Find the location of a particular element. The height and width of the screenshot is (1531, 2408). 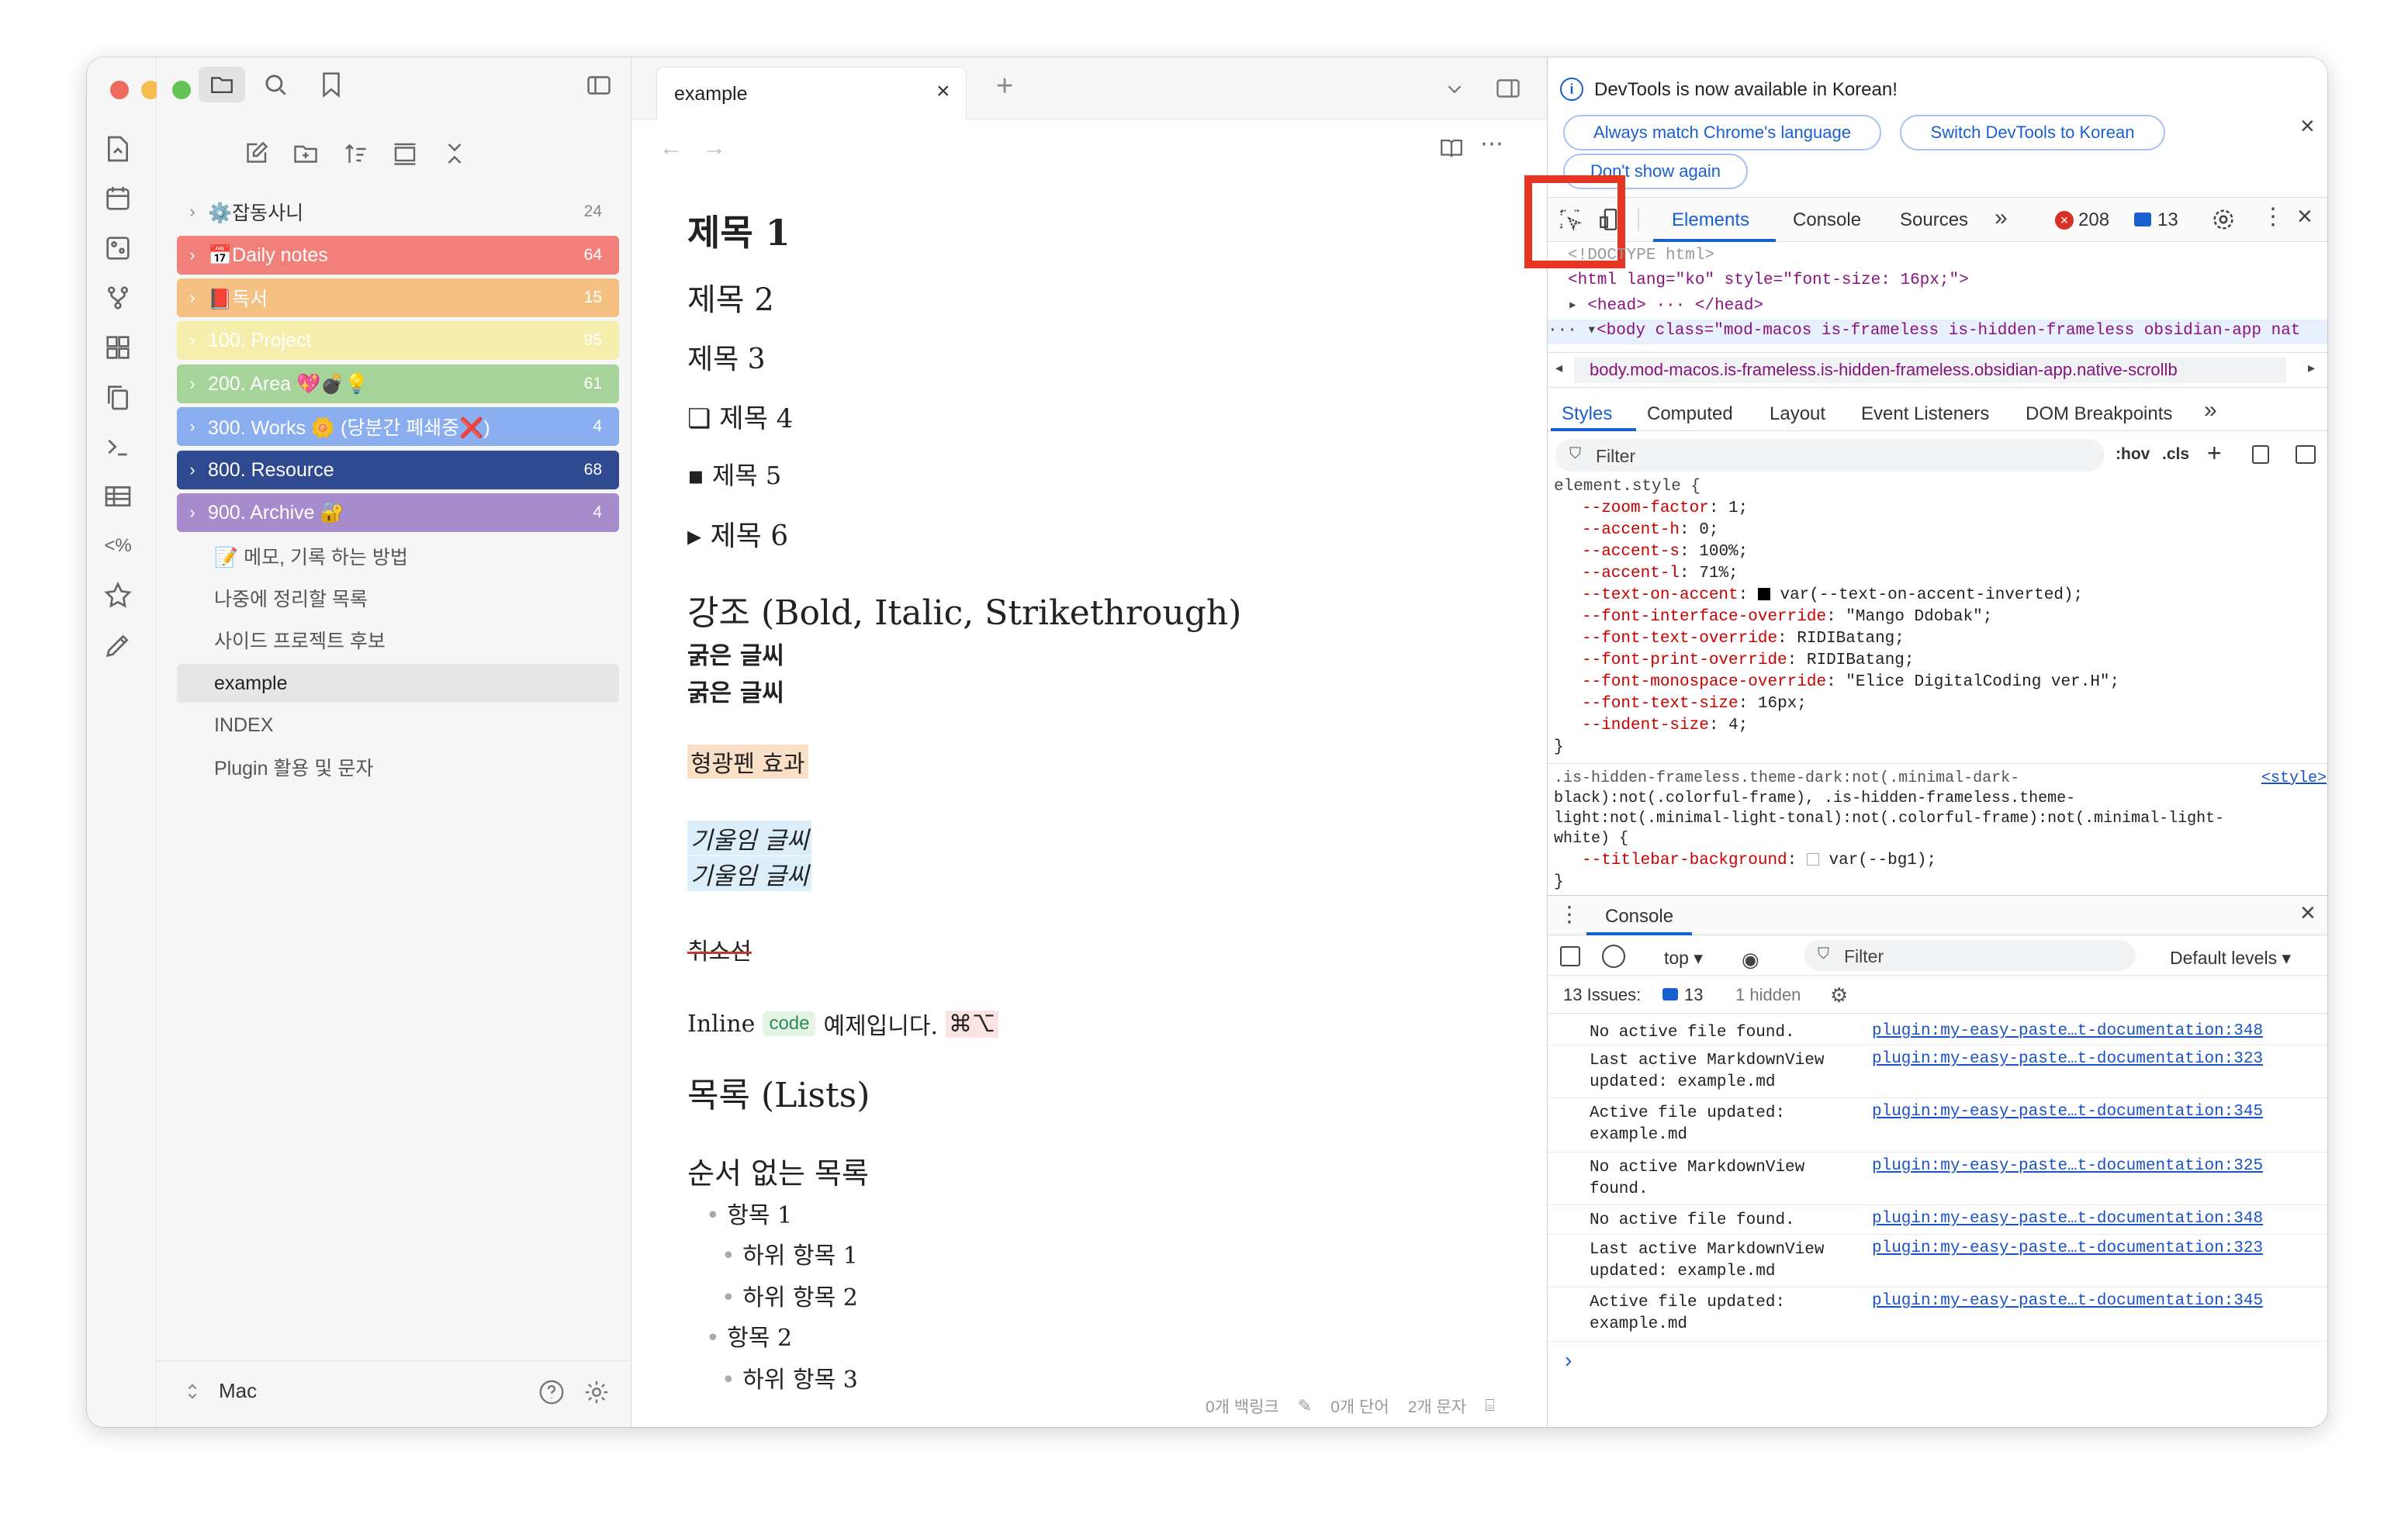

sync-icon: ⌸ is located at coordinates (1490, 1406).